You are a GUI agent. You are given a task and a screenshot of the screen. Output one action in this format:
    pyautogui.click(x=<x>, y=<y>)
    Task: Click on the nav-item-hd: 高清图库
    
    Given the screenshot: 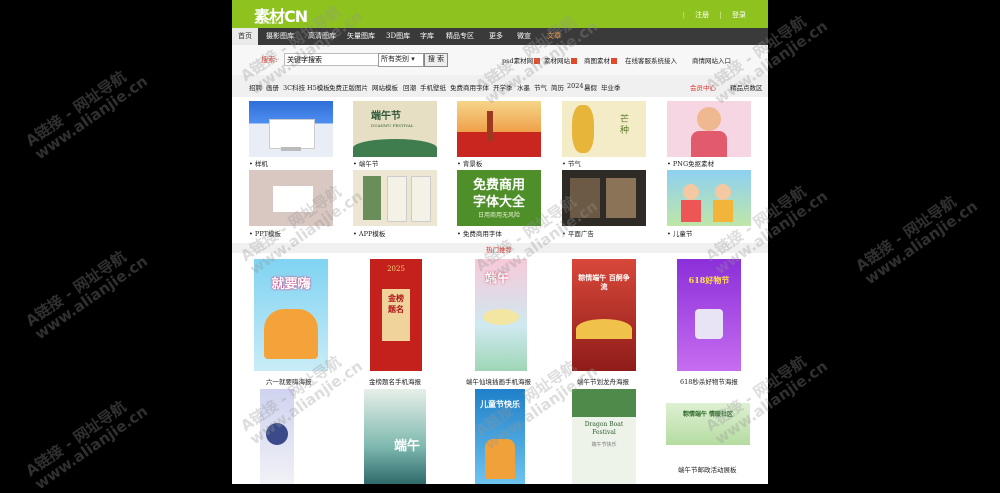 What is the action you would take?
    pyautogui.click(x=322, y=36)
    